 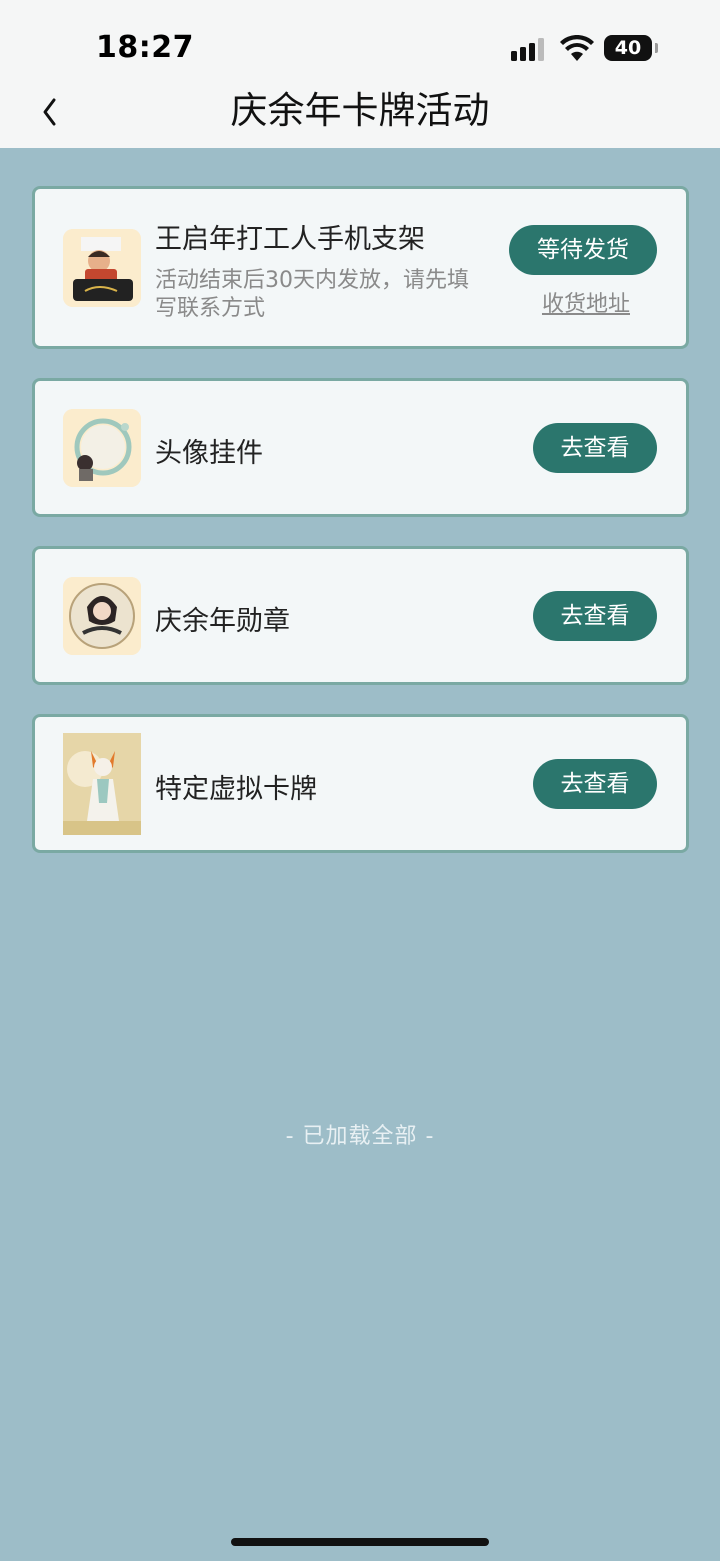 I want to click on avatar-frame-thumbnail, so click(x=102, y=448).